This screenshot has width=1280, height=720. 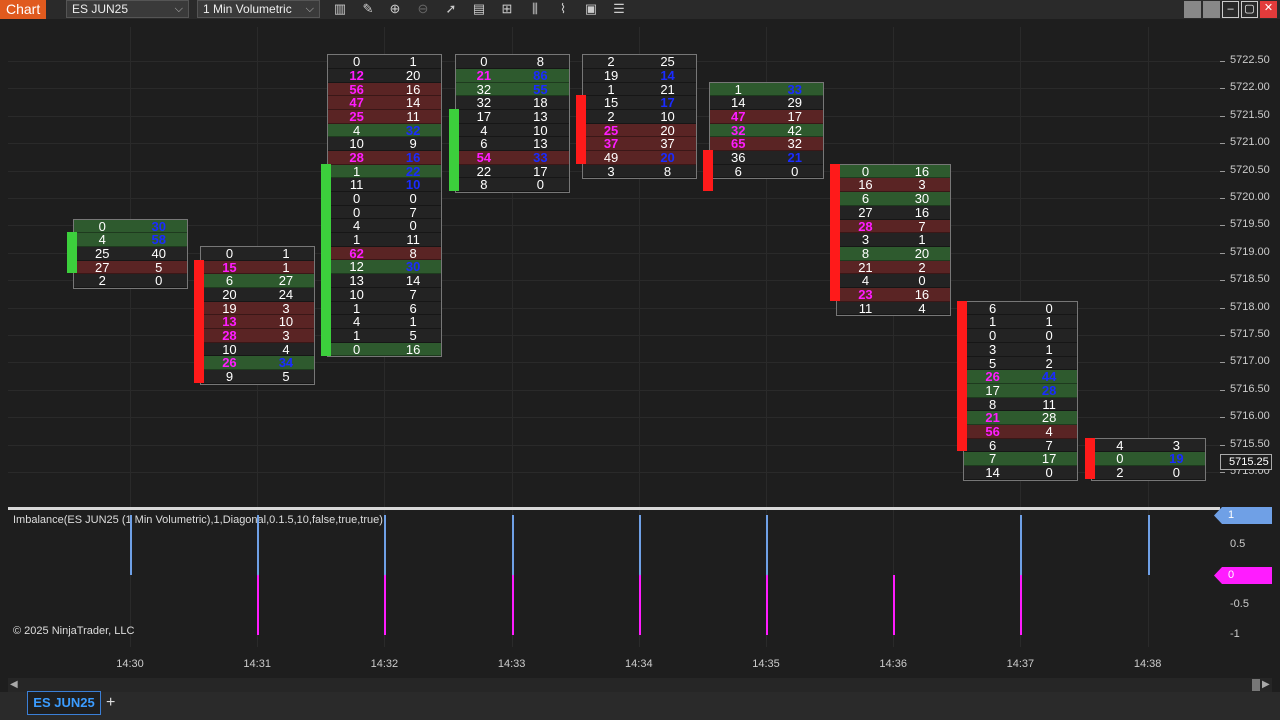 I want to click on sell-imbalance-bar, so click(x=512, y=605).